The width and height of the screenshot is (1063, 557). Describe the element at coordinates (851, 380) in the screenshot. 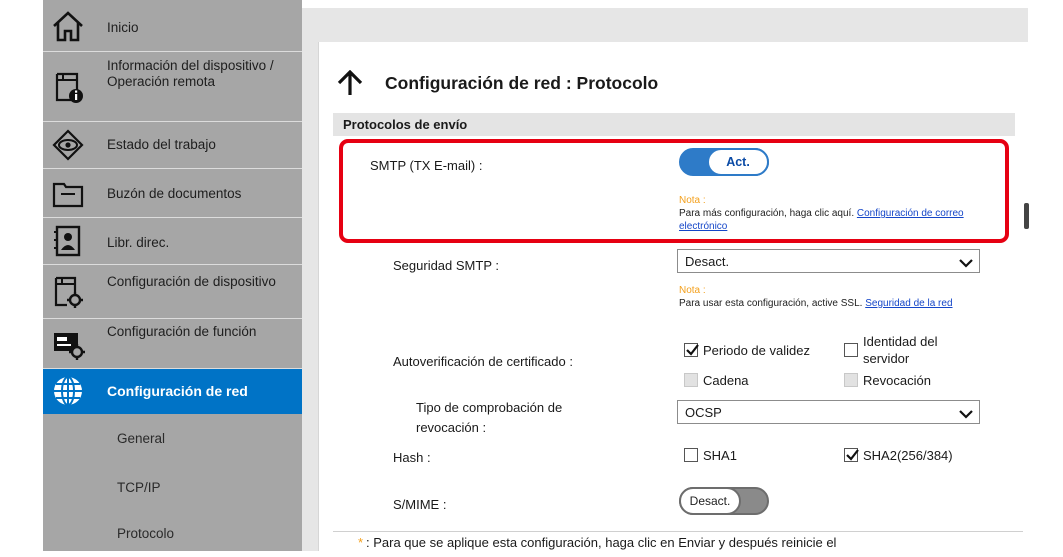

I see `revocation-checkbox` at that location.